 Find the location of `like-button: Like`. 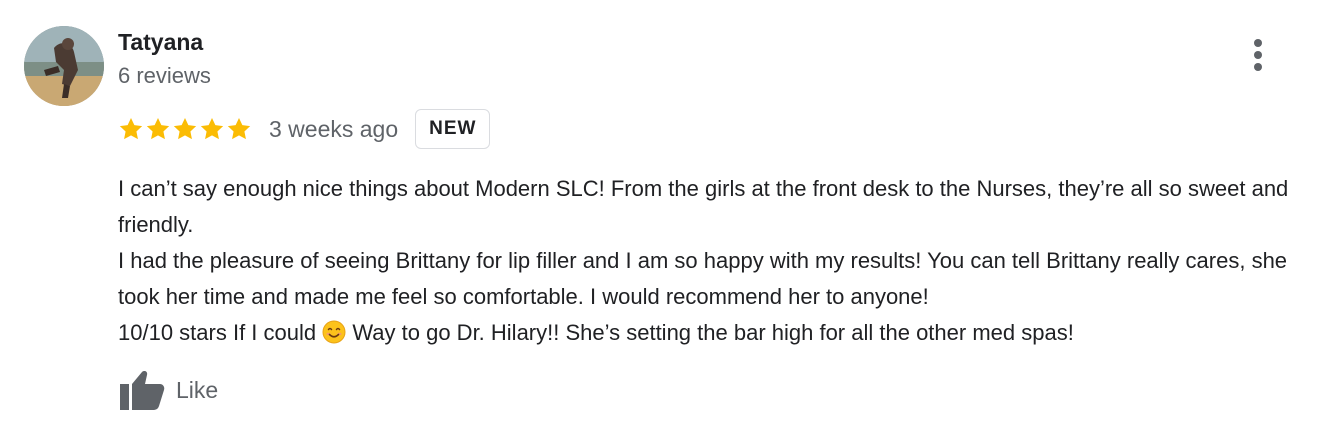

like-button: Like is located at coordinates (168, 390).